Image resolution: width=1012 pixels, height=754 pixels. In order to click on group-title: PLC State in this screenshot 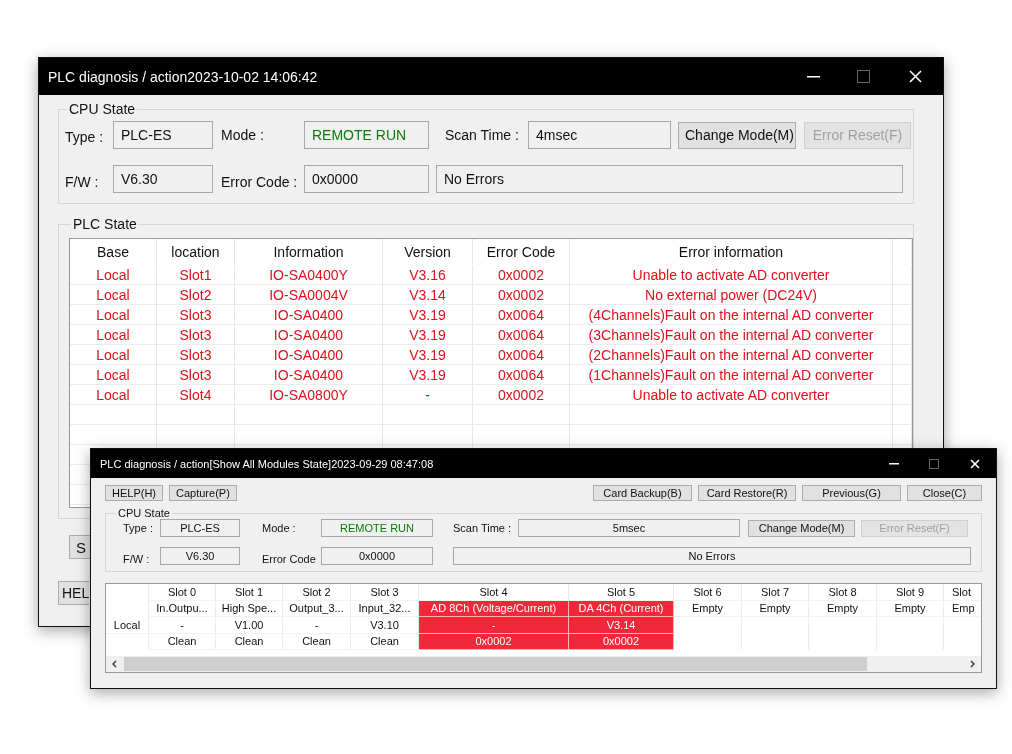, I will do `click(105, 224)`.